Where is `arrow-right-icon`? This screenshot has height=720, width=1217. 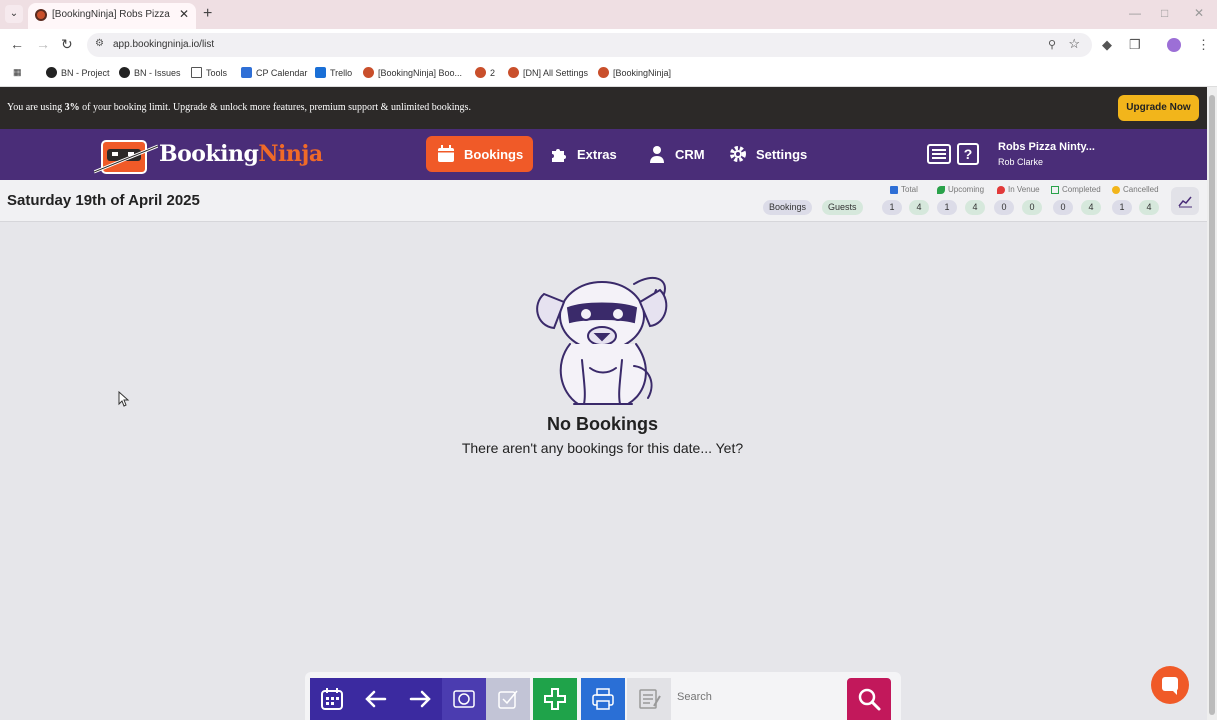 arrow-right-icon is located at coordinates (420, 699).